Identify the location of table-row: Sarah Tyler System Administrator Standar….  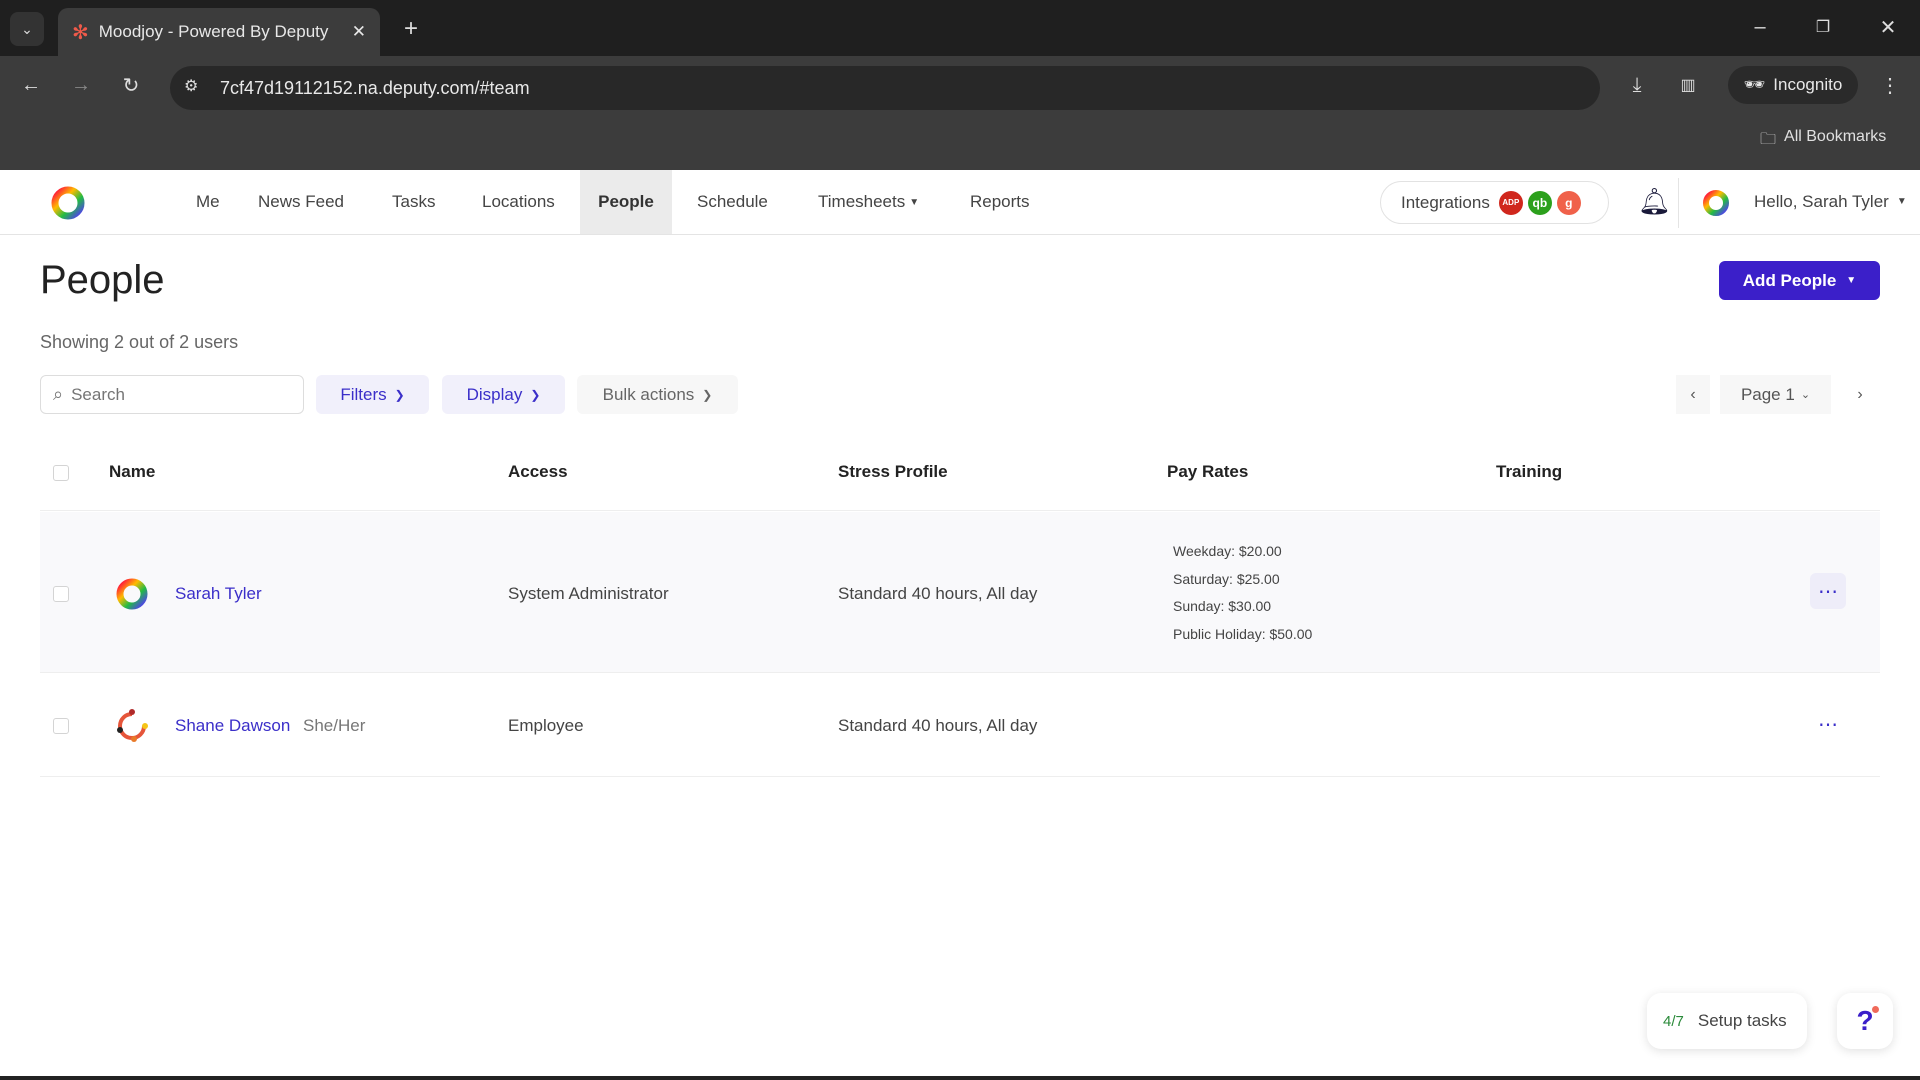
(960, 592).